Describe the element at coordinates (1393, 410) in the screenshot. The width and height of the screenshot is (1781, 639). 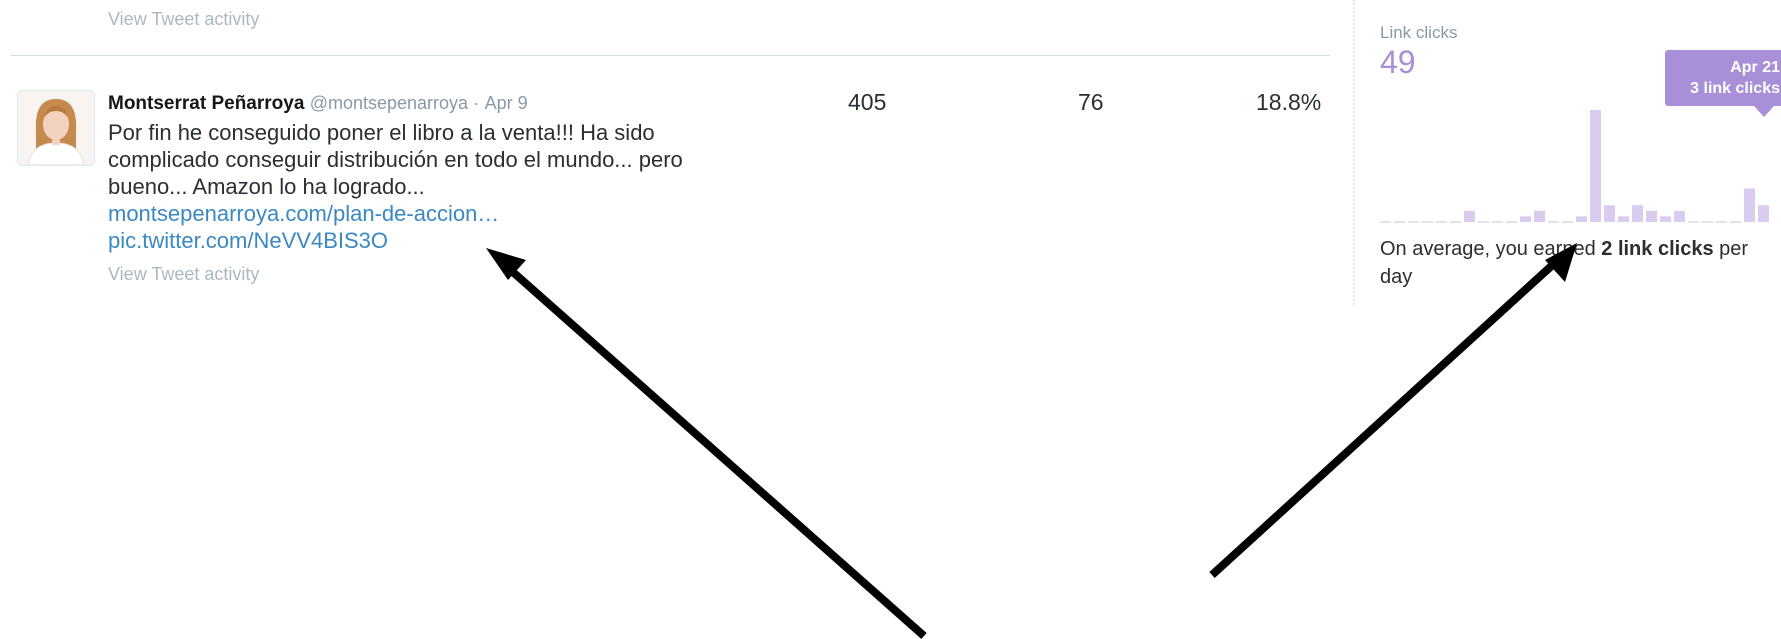
I see `arrow-to-link-clicks` at that location.